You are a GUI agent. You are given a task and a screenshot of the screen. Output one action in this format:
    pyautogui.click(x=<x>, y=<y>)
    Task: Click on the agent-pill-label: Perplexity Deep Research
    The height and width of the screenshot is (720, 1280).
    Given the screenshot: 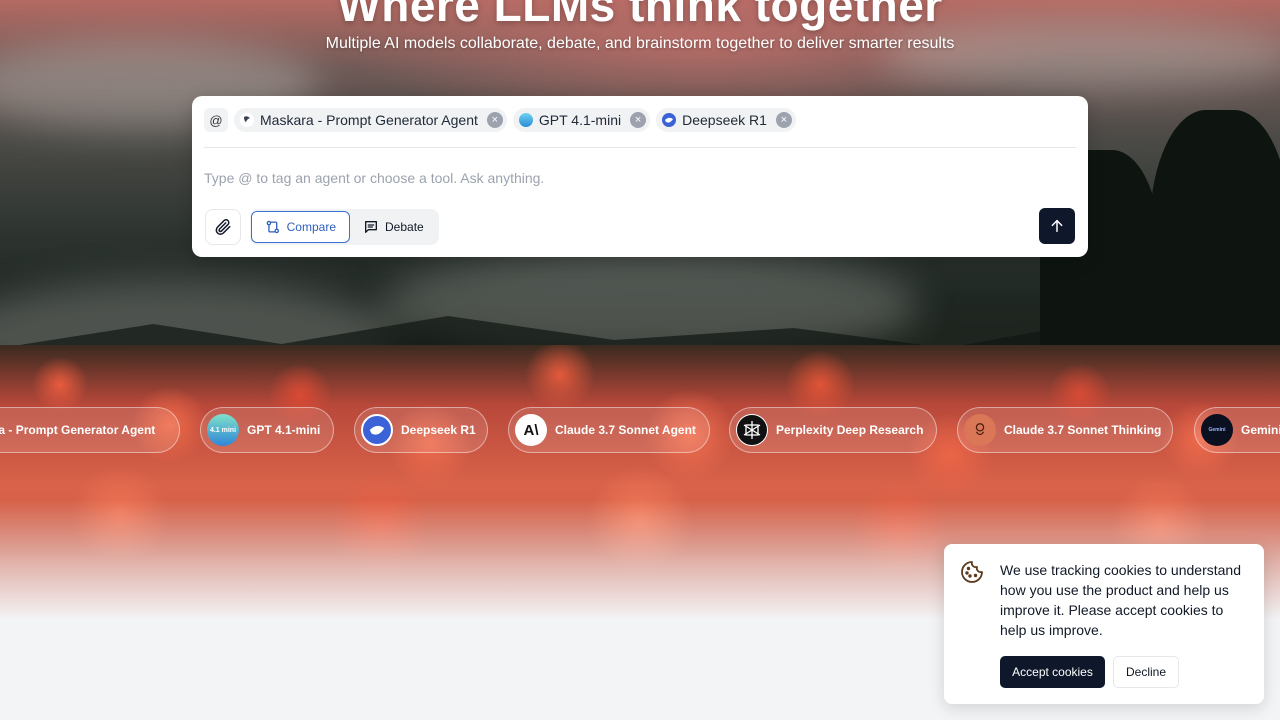 What is the action you would take?
    pyautogui.click(x=850, y=430)
    